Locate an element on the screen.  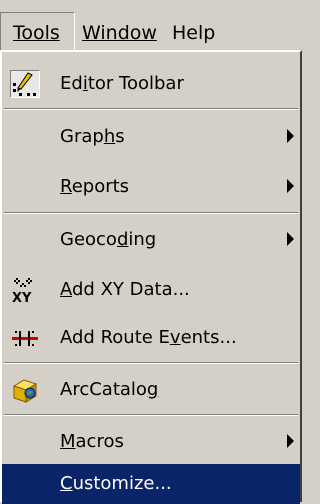
label-accel: M is located at coordinates (68, 441).